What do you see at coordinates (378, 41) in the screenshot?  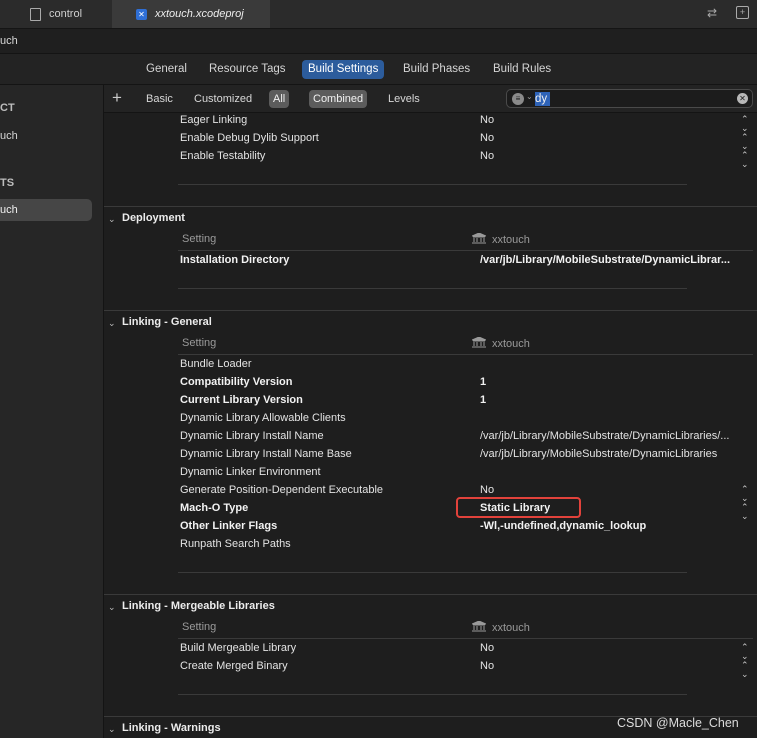 I see `jump-bar: uch` at bounding box center [378, 41].